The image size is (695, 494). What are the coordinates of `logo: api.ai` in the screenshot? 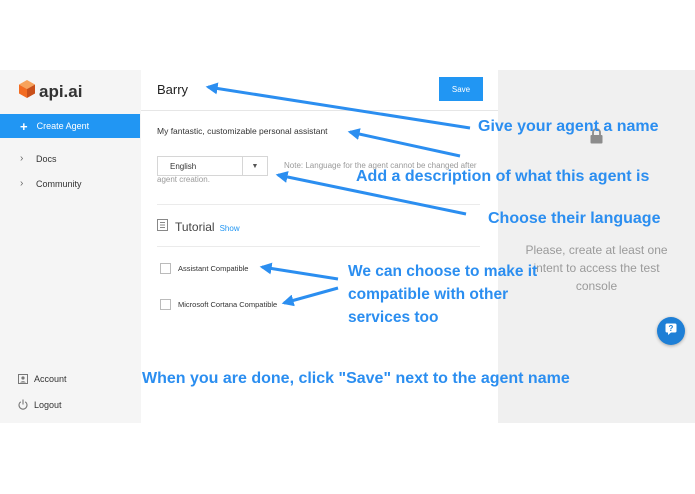 It's located at (50, 91).